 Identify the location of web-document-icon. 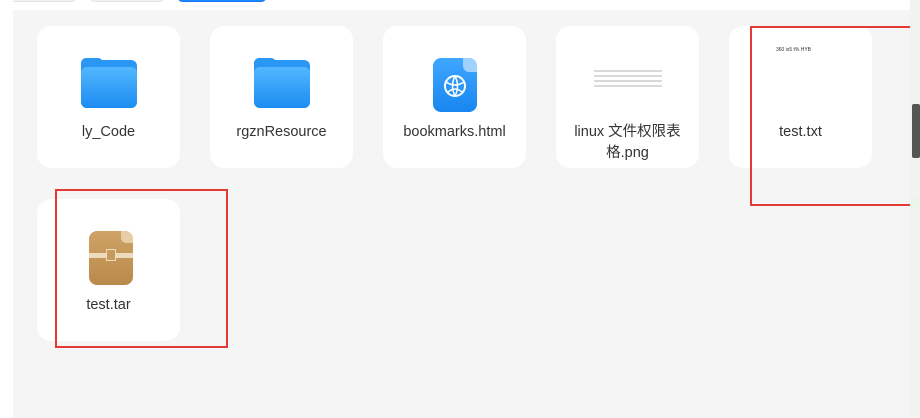
(455, 86).